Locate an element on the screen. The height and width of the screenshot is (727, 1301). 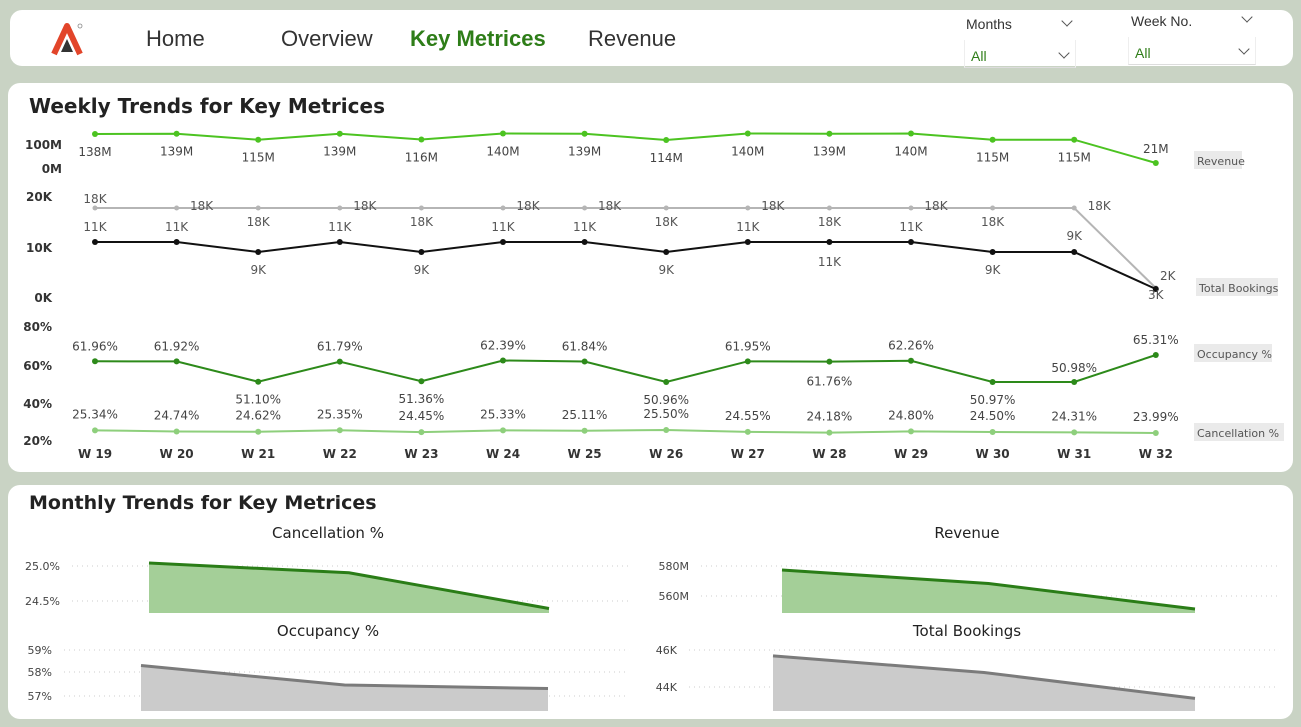
cancellation-weekly-data-label: 25.35% is located at coordinates (340, 414).